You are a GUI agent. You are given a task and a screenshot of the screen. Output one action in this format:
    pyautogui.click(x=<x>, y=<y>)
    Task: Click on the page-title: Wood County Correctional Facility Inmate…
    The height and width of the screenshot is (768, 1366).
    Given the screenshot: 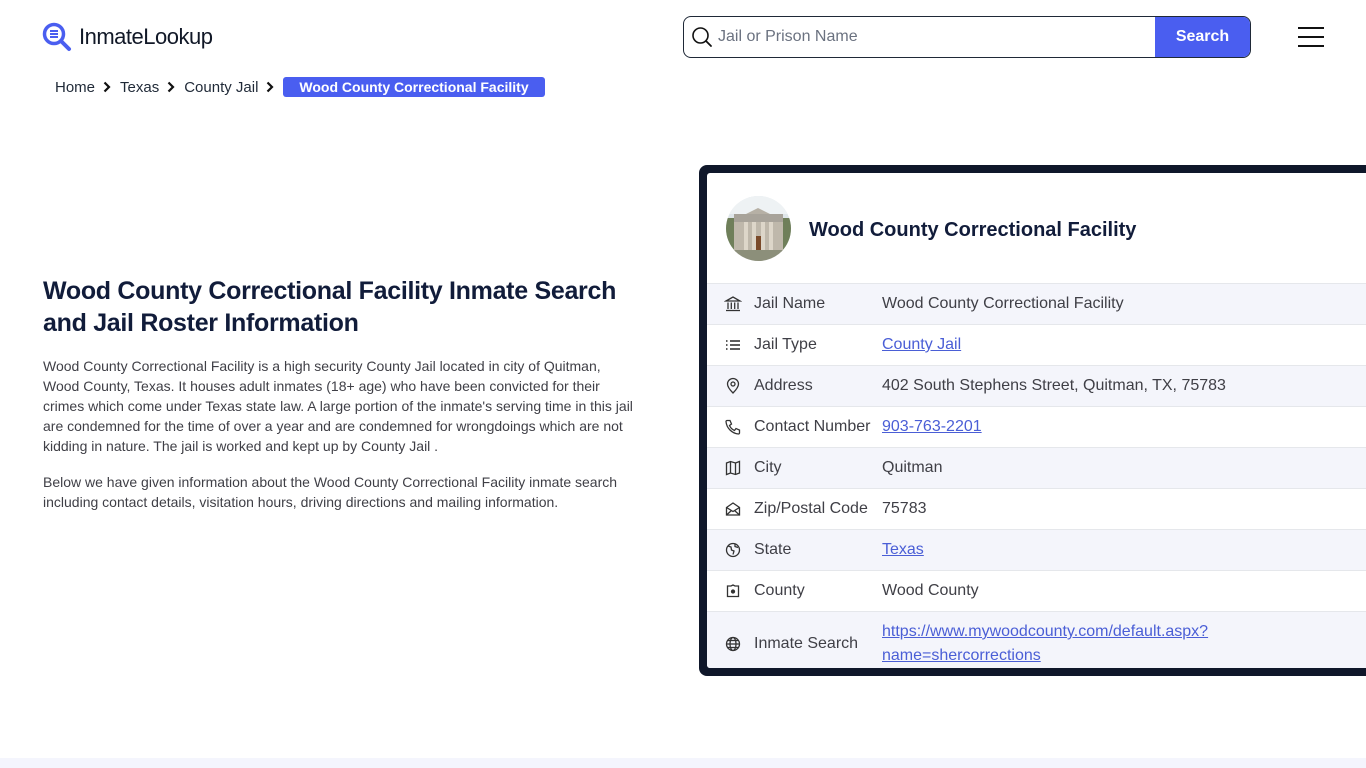 What is the action you would take?
    pyautogui.click(x=330, y=307)
    